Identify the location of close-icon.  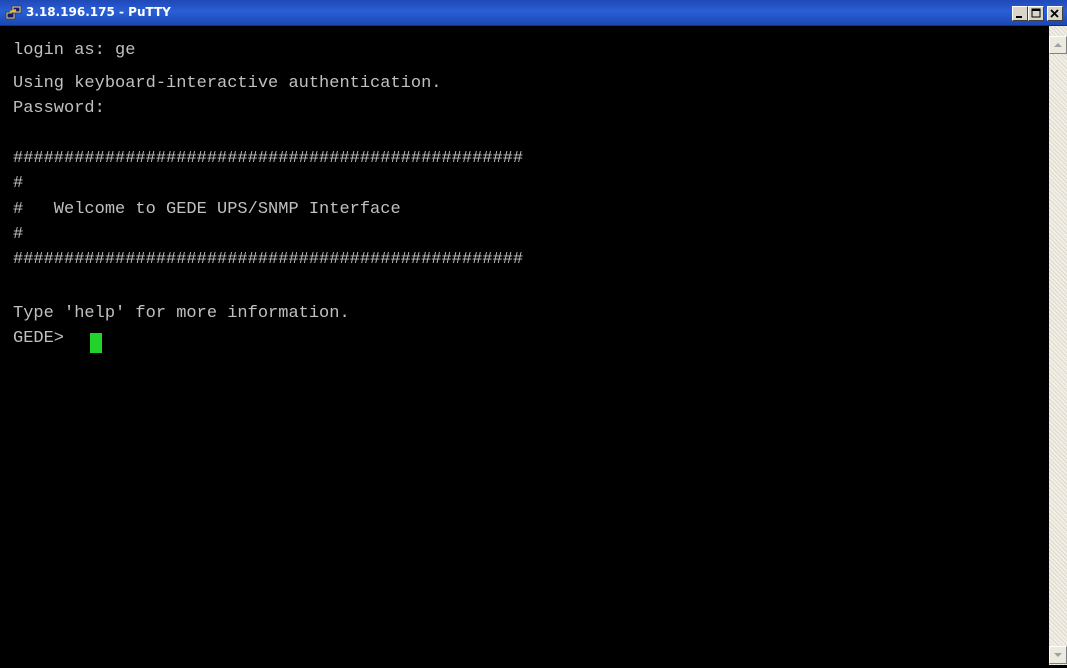
(1054, 13).